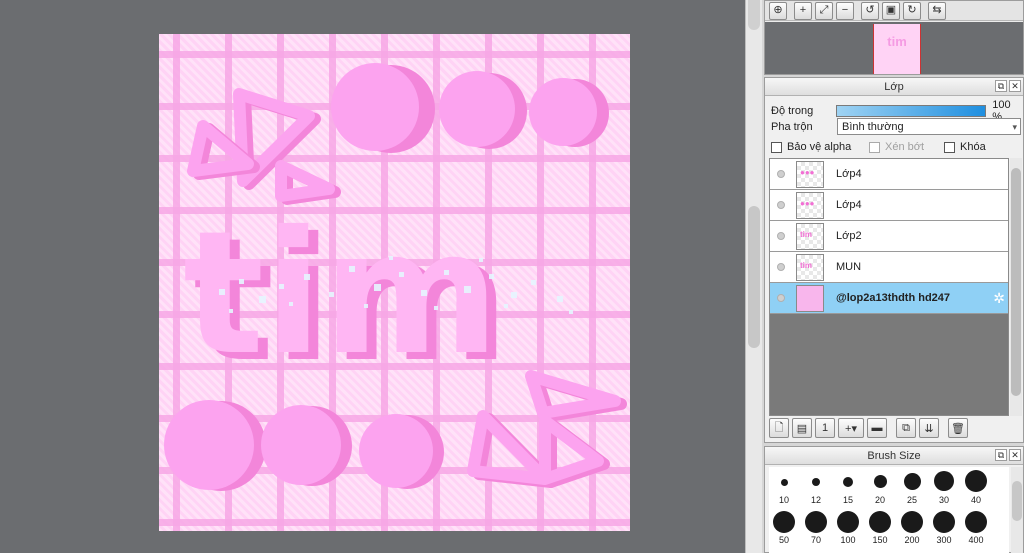 The image size is (1024, 553). I want to click on layer-name: MUN, so click(849, 267).